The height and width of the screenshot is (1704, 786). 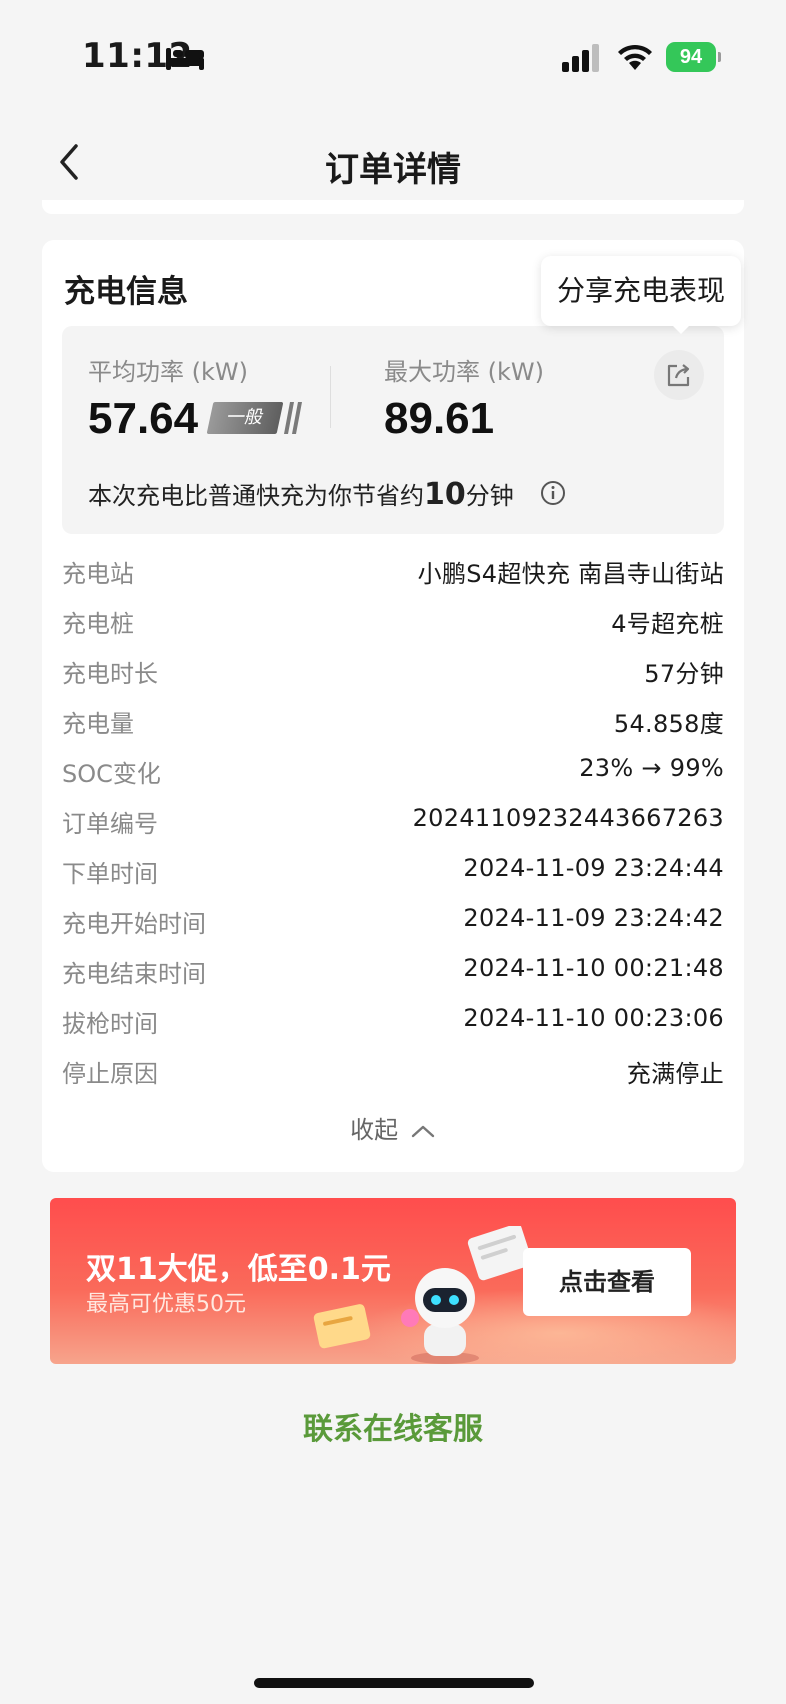 What do you see at coordinates (393, 921) in the screenshot?
I see `detail-row-start-time: 充电开始时间 2024-11-09 23:24:42` at bounding box center [393, 921].